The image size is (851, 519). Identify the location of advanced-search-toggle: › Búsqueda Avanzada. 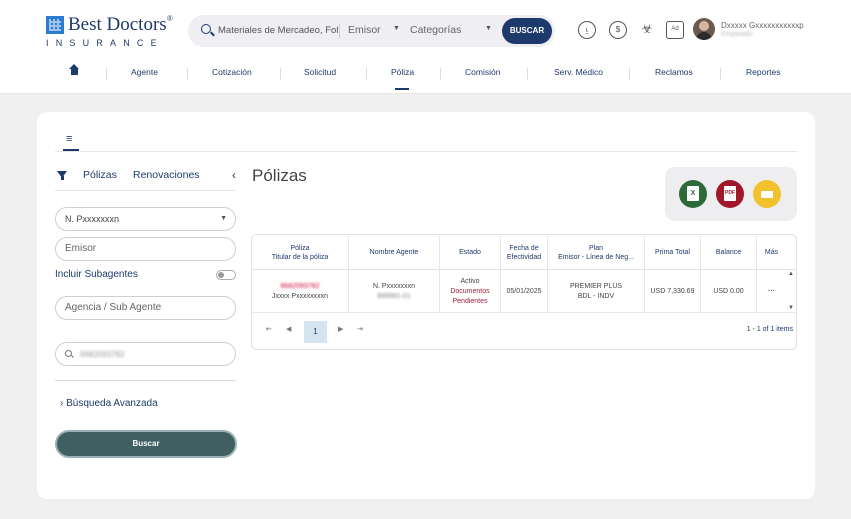
(109, 403).